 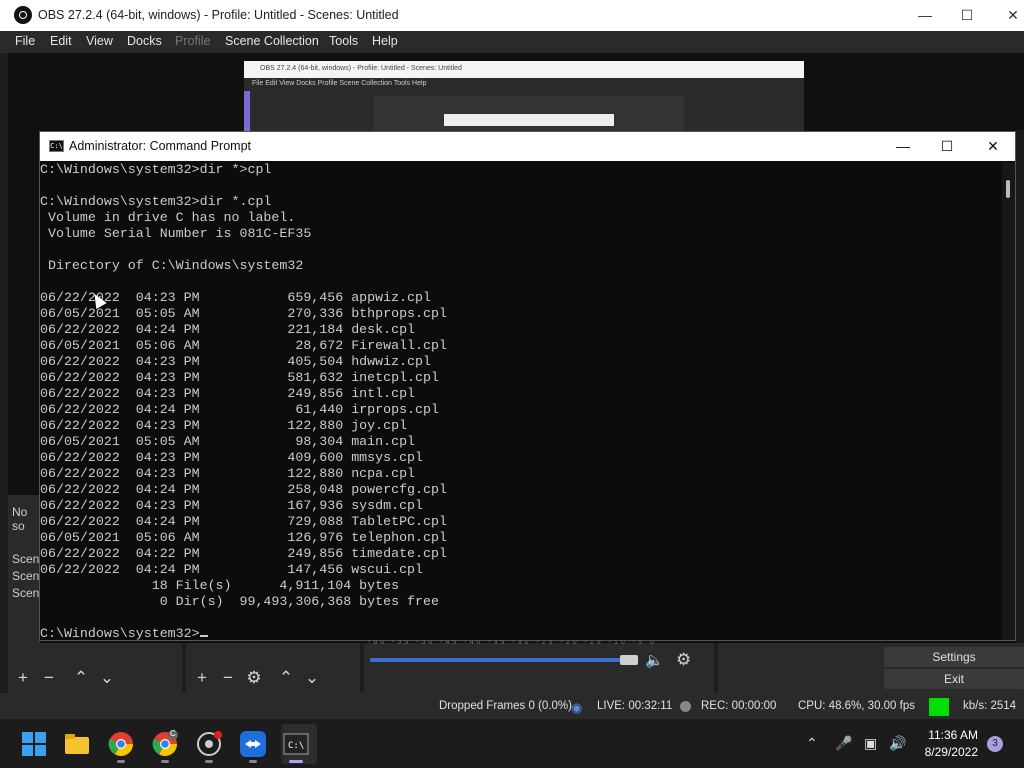 What do you see at coordinates (209, 744) in the screenshot?
I see `obs-icon` at bounding box center [209, 744].